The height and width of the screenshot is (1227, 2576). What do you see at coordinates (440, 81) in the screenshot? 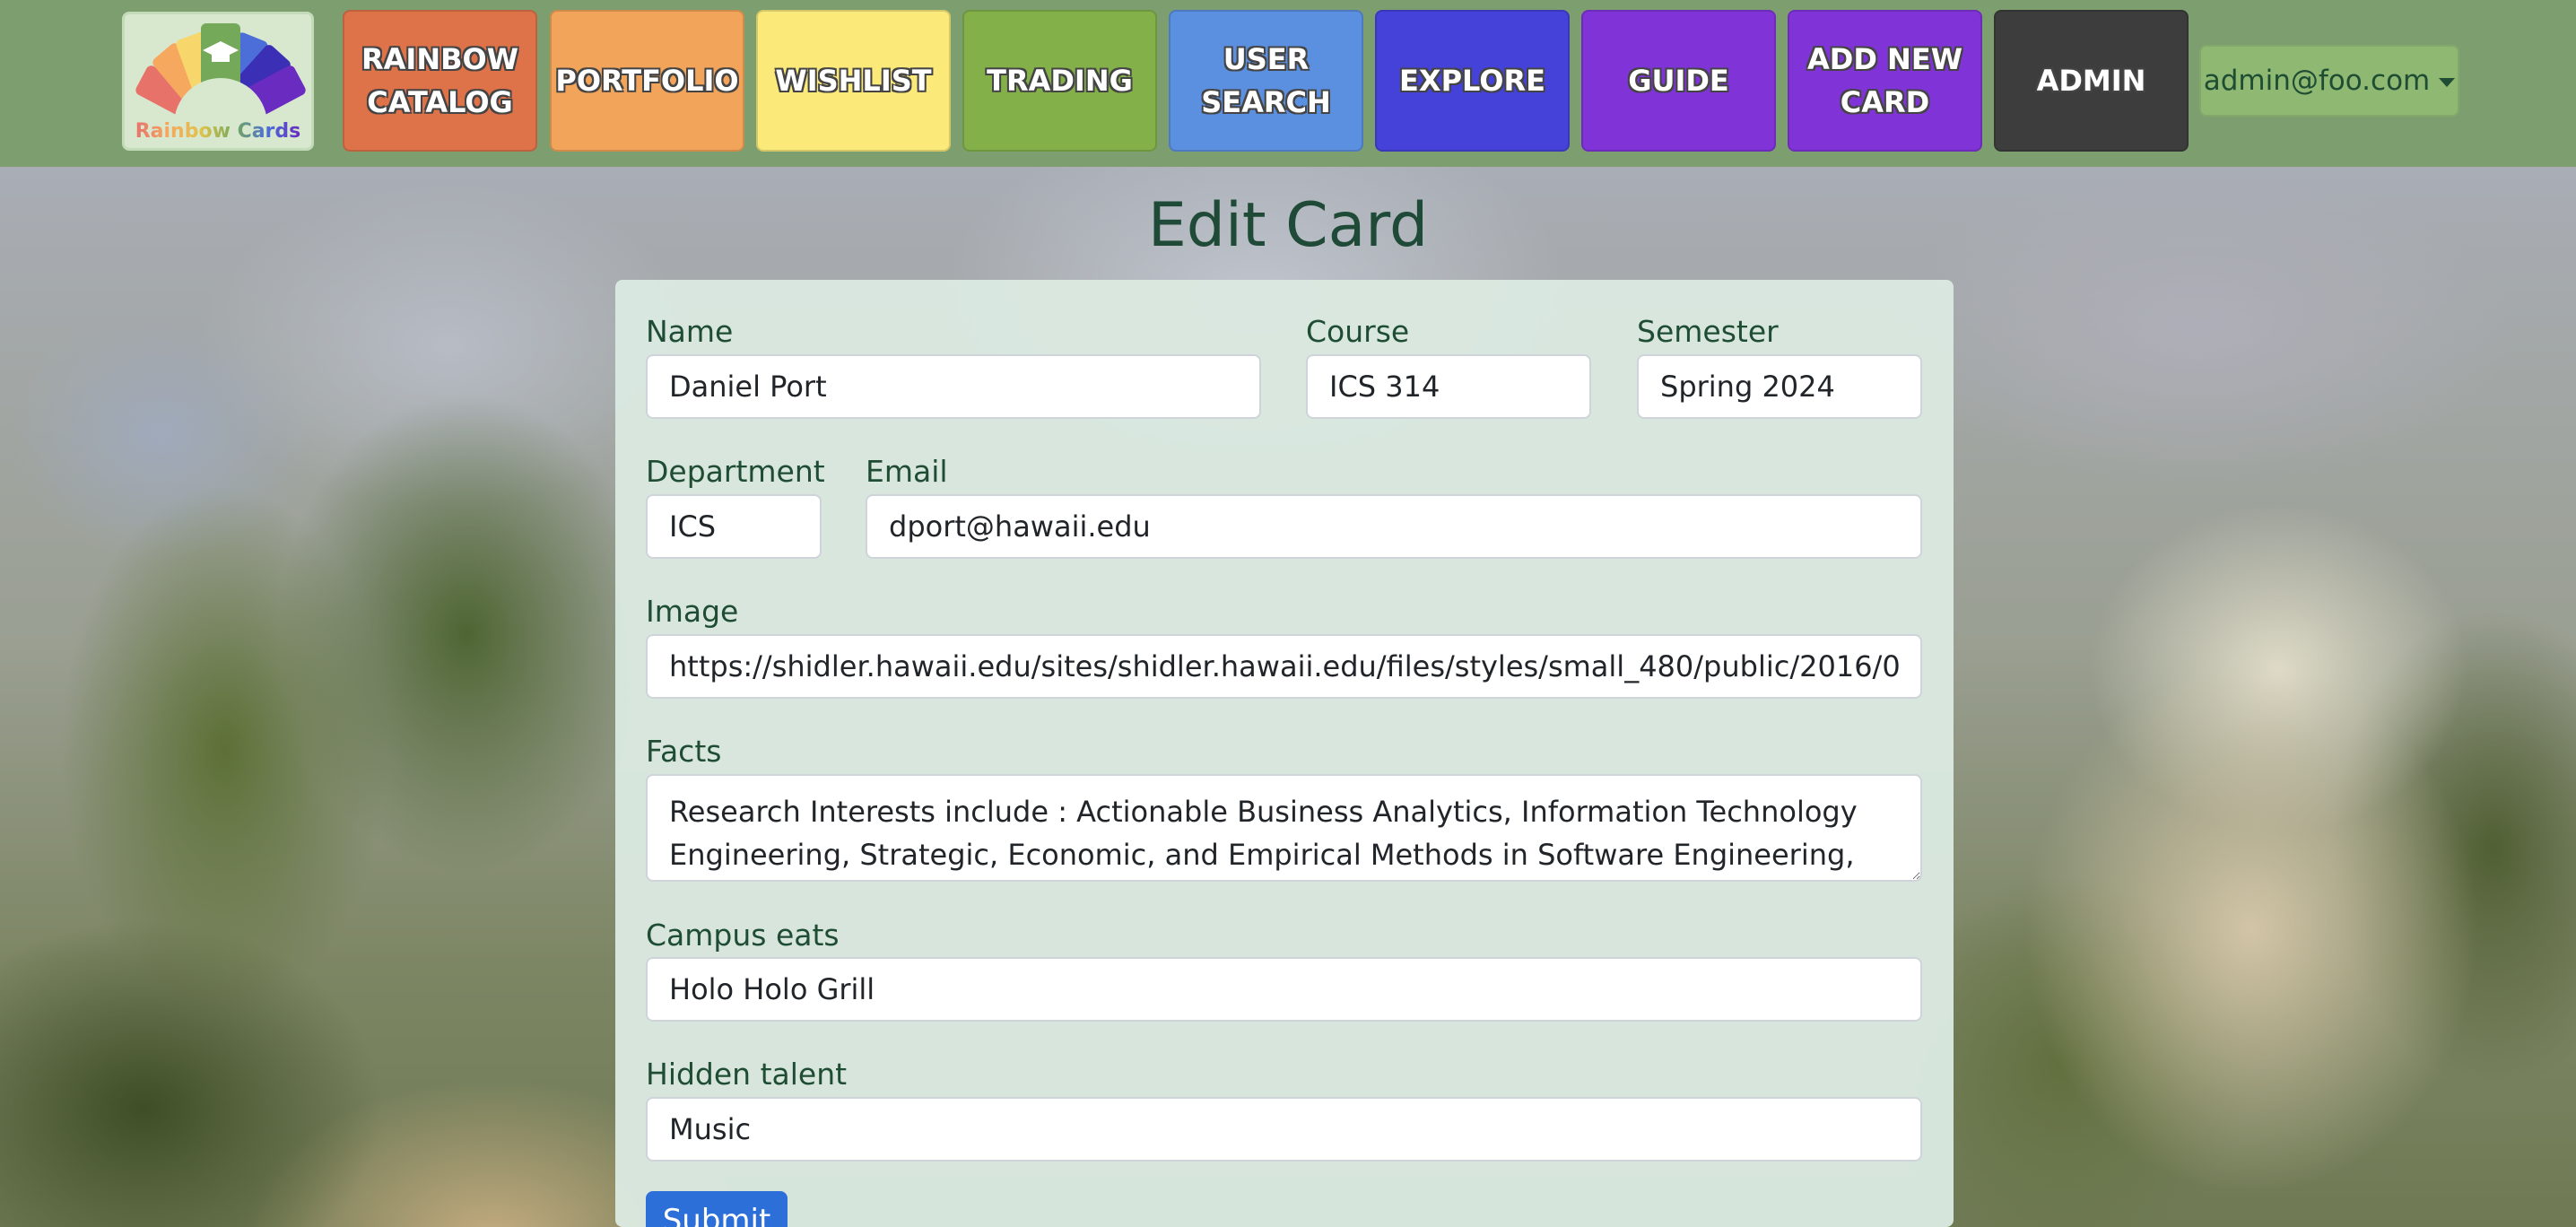
I see `nav-rainbow-catalog: RAINBOW CATALOG` at bounding box center [440, 81].